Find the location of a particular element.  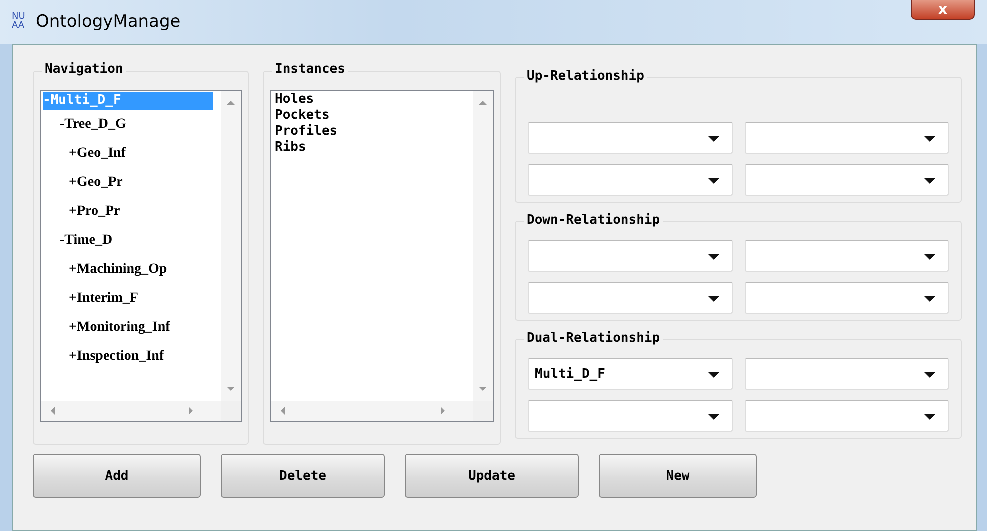

list-item: Ribs is located at coordinates (290, 148).